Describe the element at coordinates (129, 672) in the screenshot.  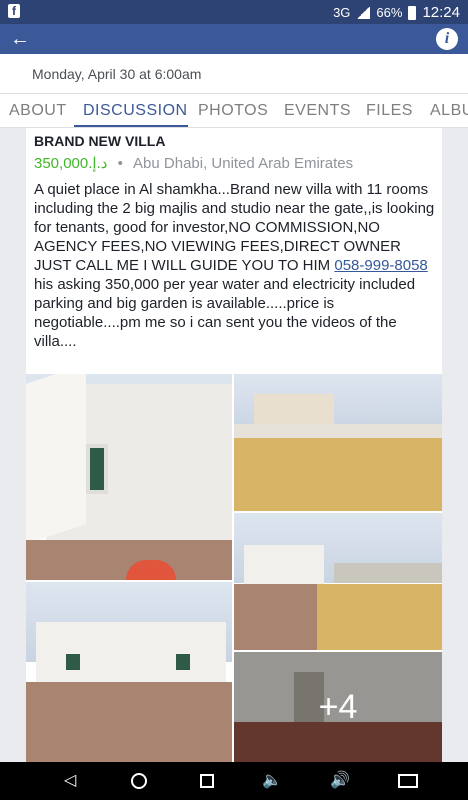
I see `photo-villa-front` at that location.